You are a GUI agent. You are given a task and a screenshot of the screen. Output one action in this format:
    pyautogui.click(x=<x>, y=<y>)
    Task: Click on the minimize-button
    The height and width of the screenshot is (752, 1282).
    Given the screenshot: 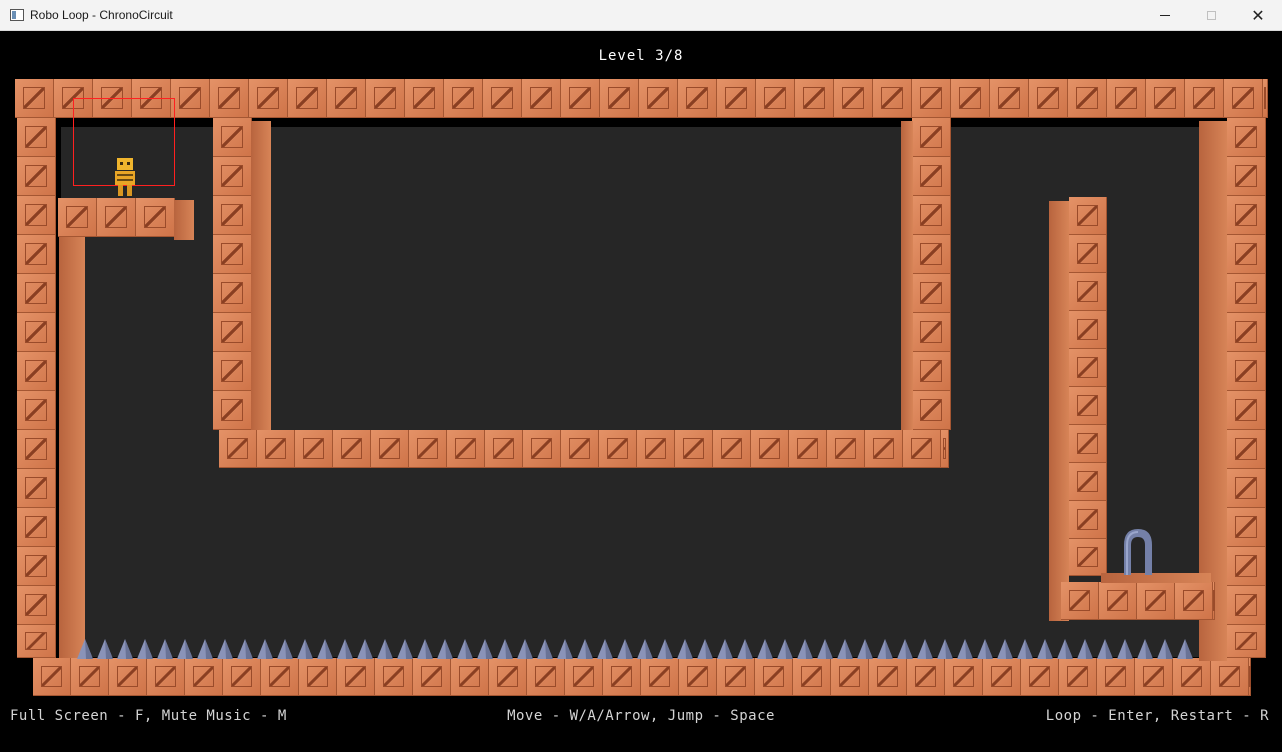 What is the action you would take?
    pyautogui.click(x=1165, y=15)
    